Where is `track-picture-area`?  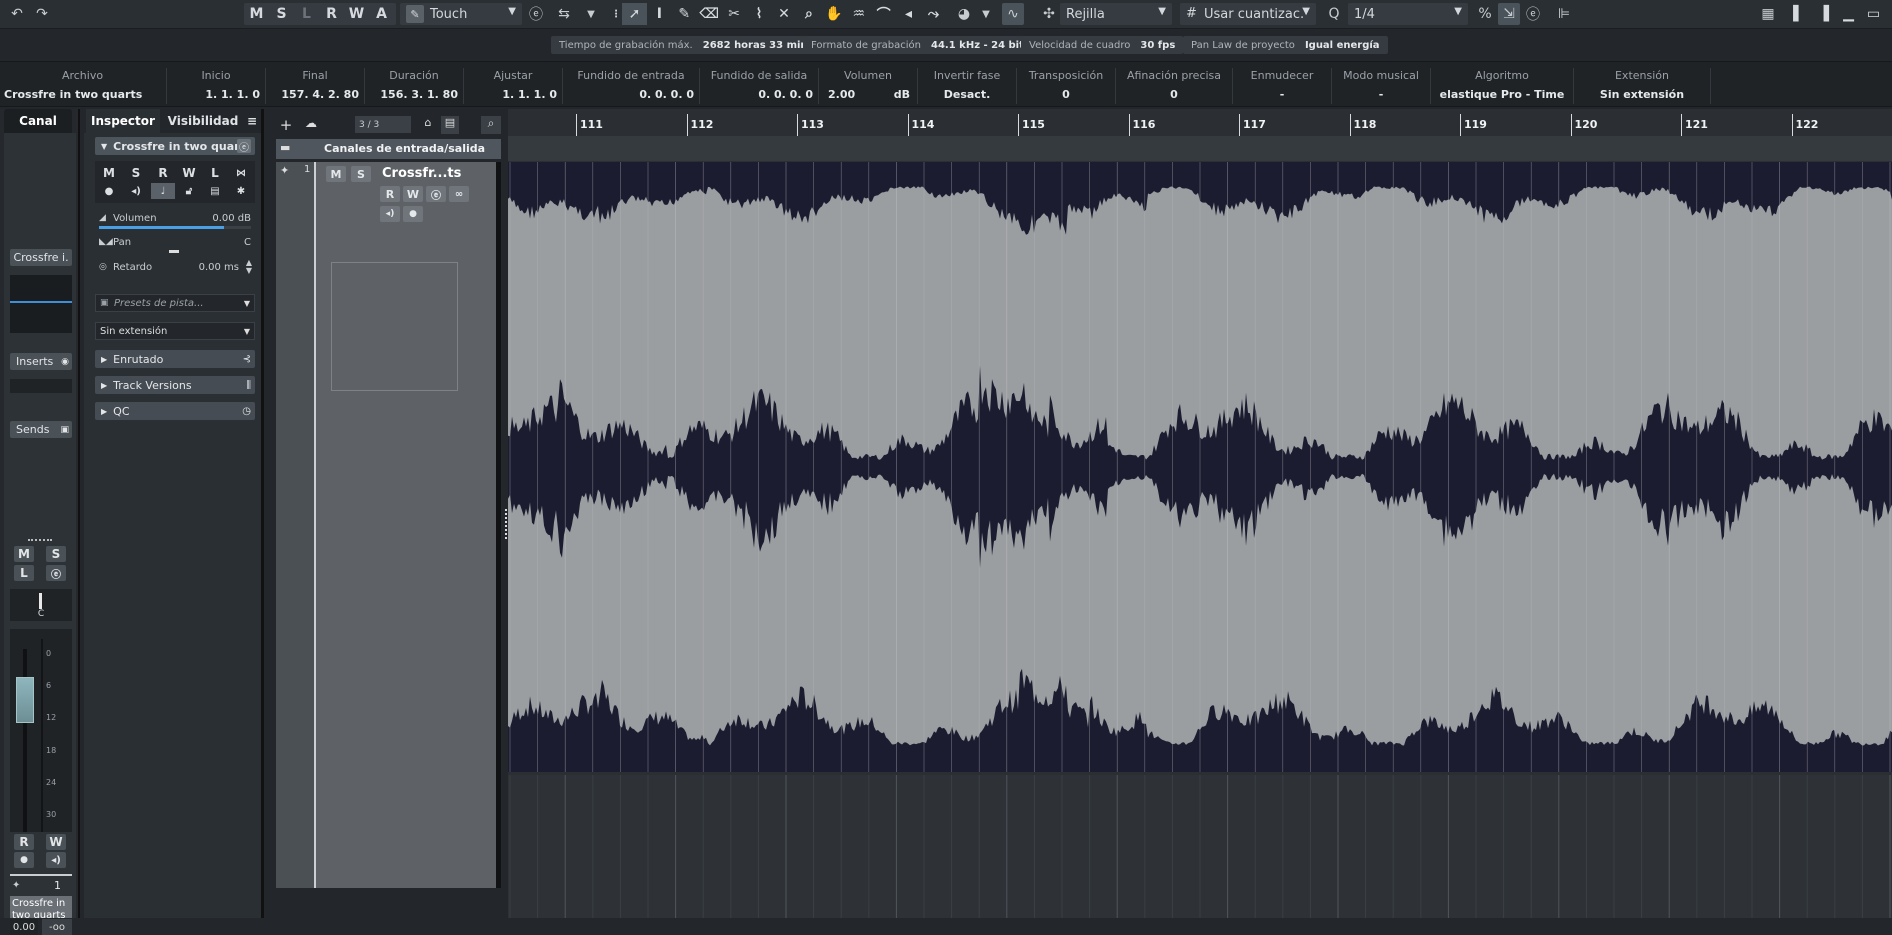 track-picture-area is located at coordinates (394, 326).